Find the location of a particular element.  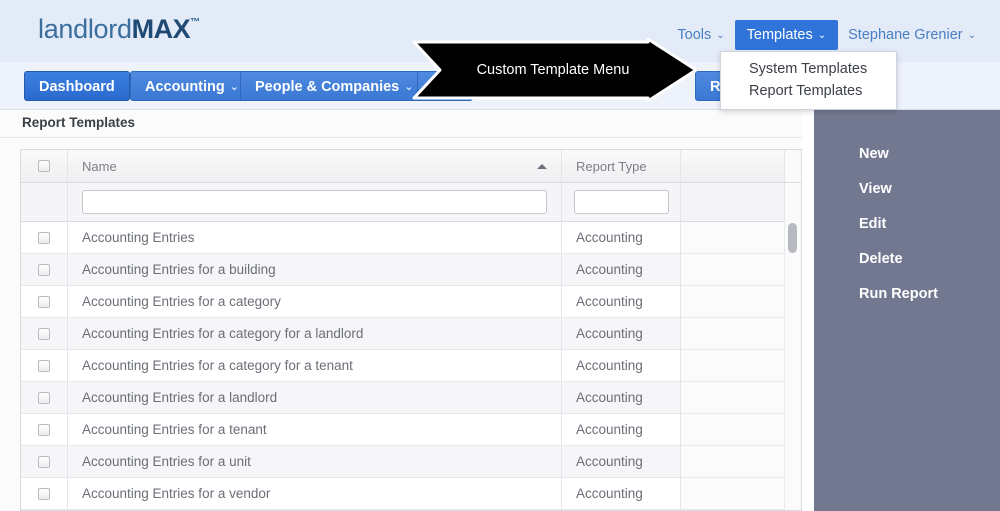

table-row: Accounting Entries for a unit Accounting is located at coordinates (411, 462).